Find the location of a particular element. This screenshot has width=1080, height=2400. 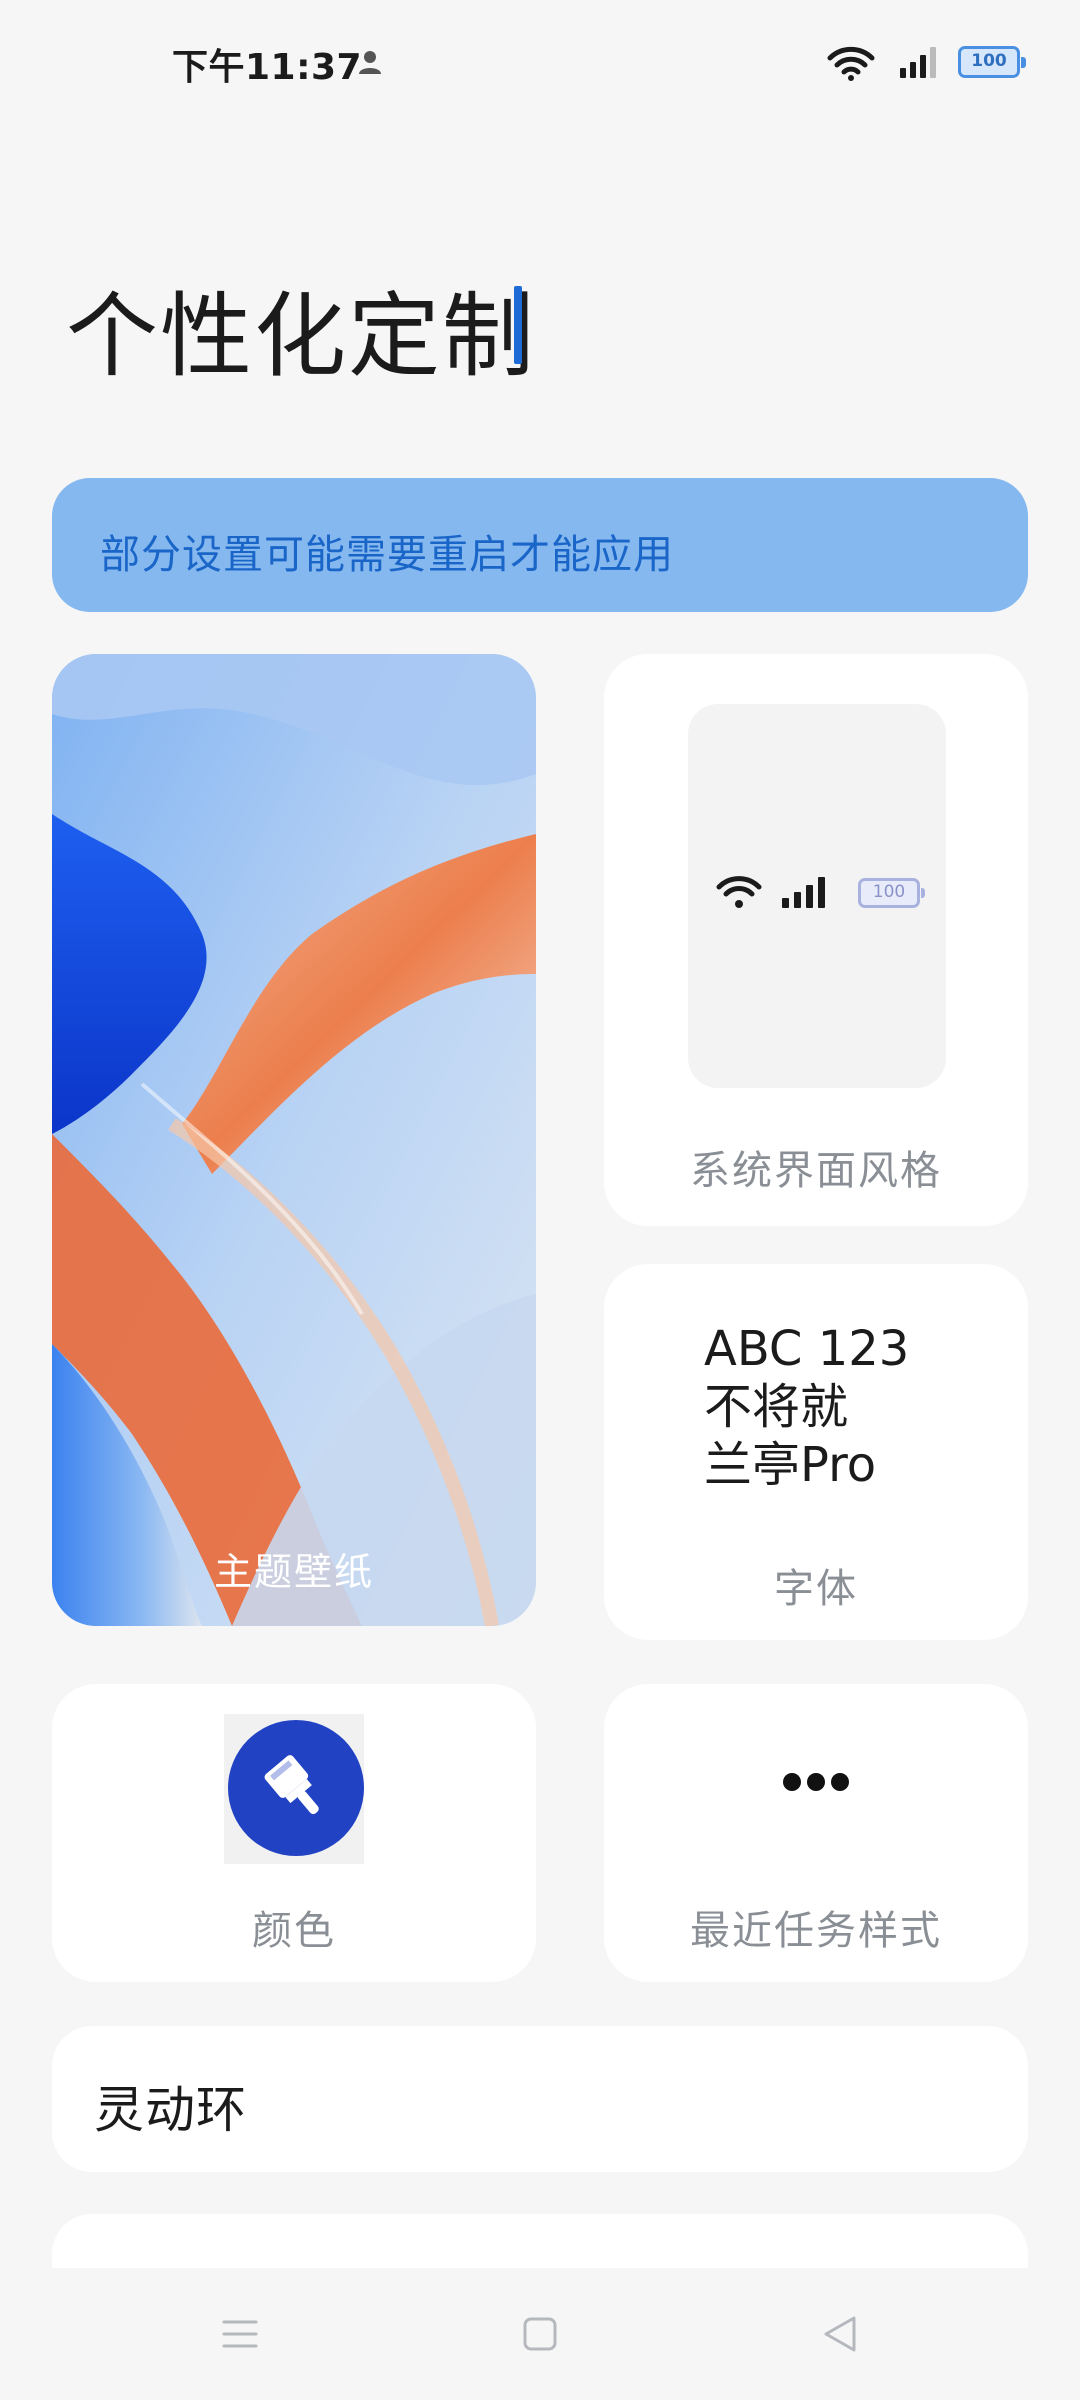

system-ui-style-card: 100 系统界面风格 is located at coordinates (816, 940).